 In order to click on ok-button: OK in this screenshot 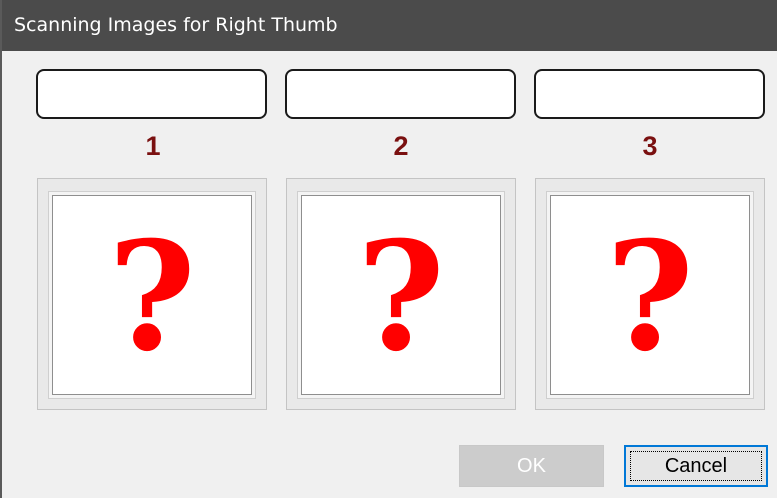, I will do `click(531, 466)`.